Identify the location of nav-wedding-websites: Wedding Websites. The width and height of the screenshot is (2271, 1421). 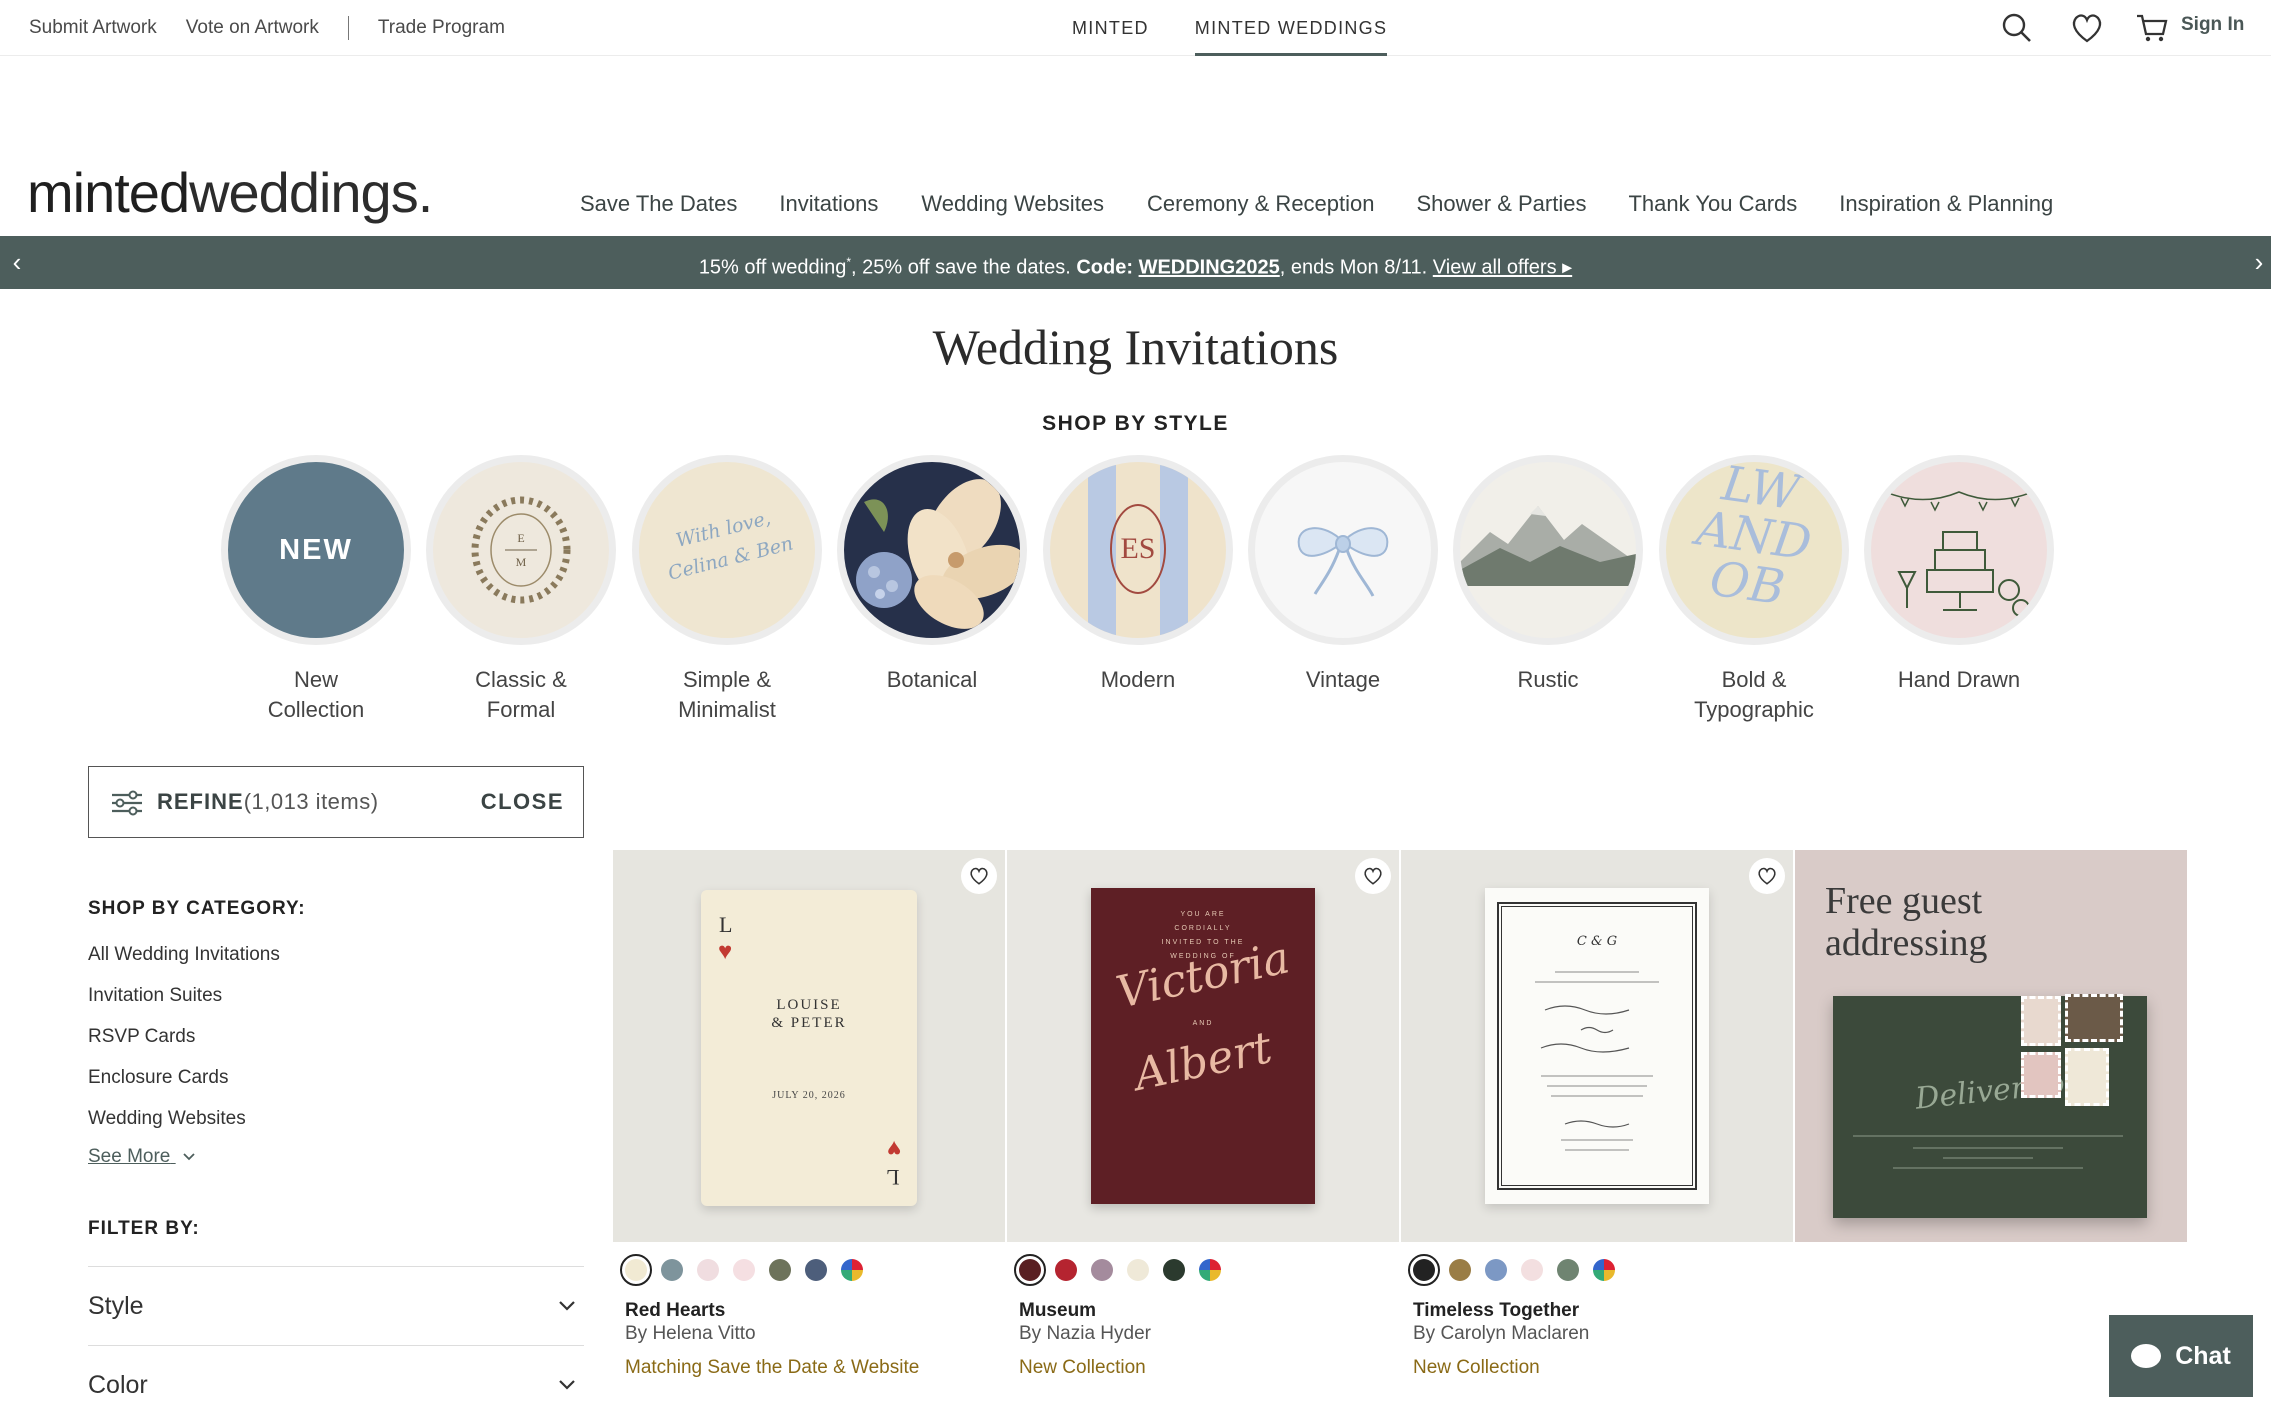
(1012, 204).